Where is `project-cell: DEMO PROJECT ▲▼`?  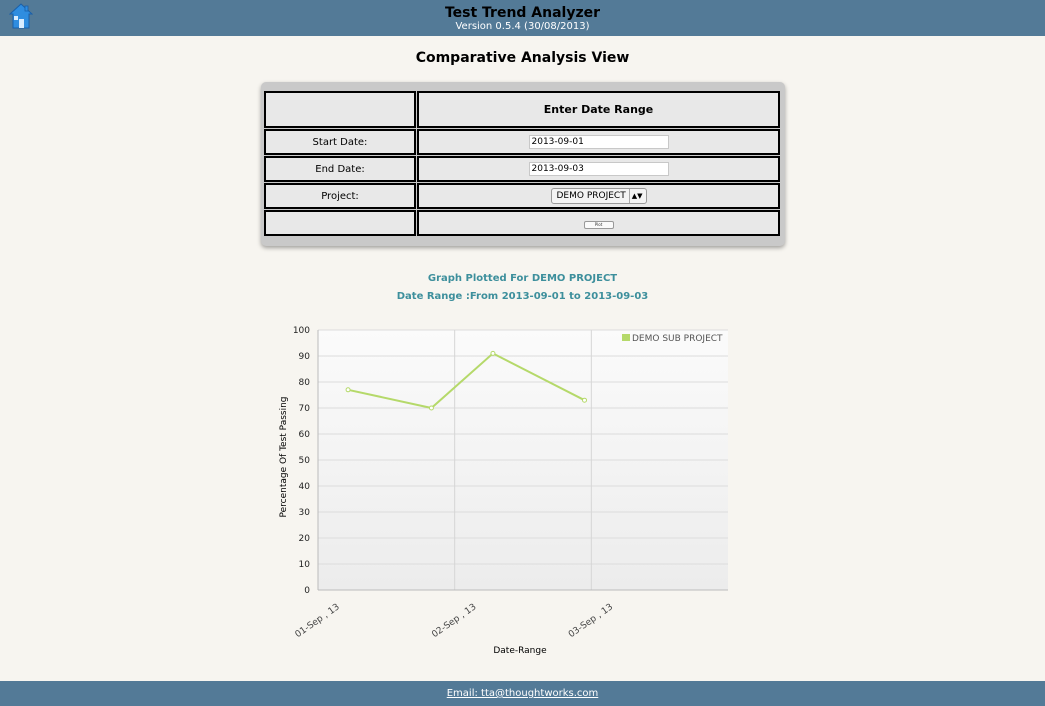
project-cell: DEMO PROJECT ▲▼ is located at coordinates (598, 196).